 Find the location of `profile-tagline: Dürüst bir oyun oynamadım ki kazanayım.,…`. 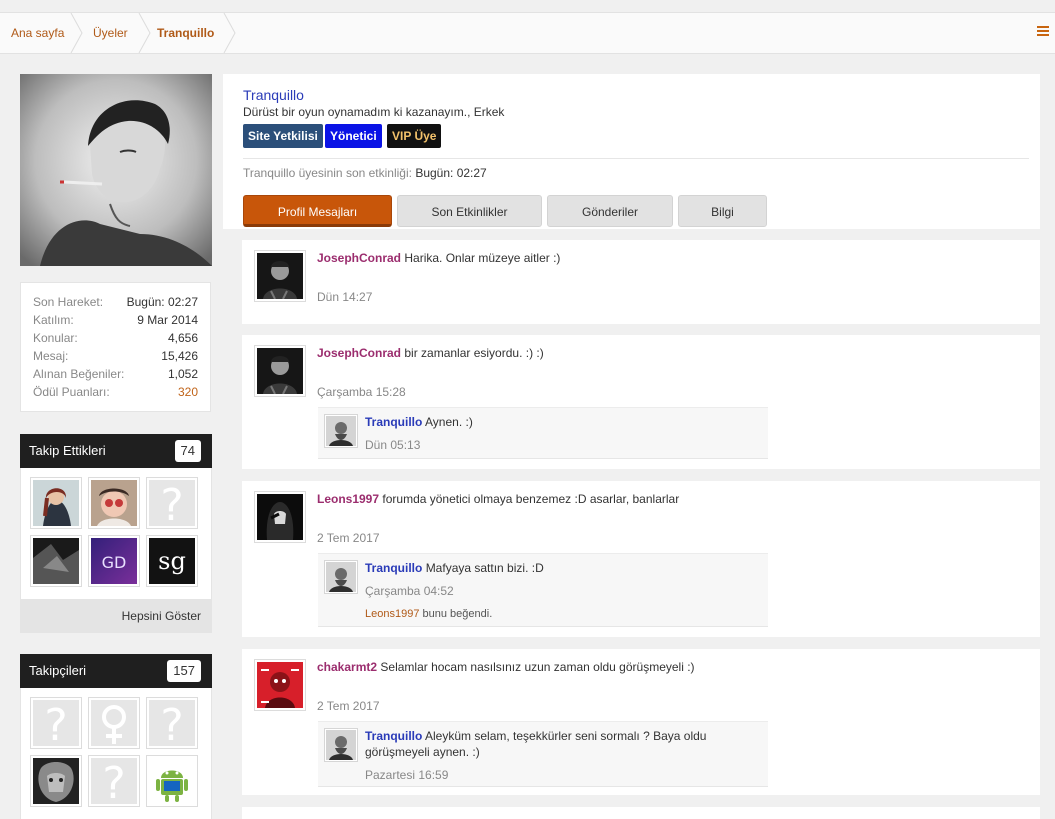

profile-tagline: Dürüst bir oyun oynamadım ki kazanayım.,… is located at coordinates (374, 112).